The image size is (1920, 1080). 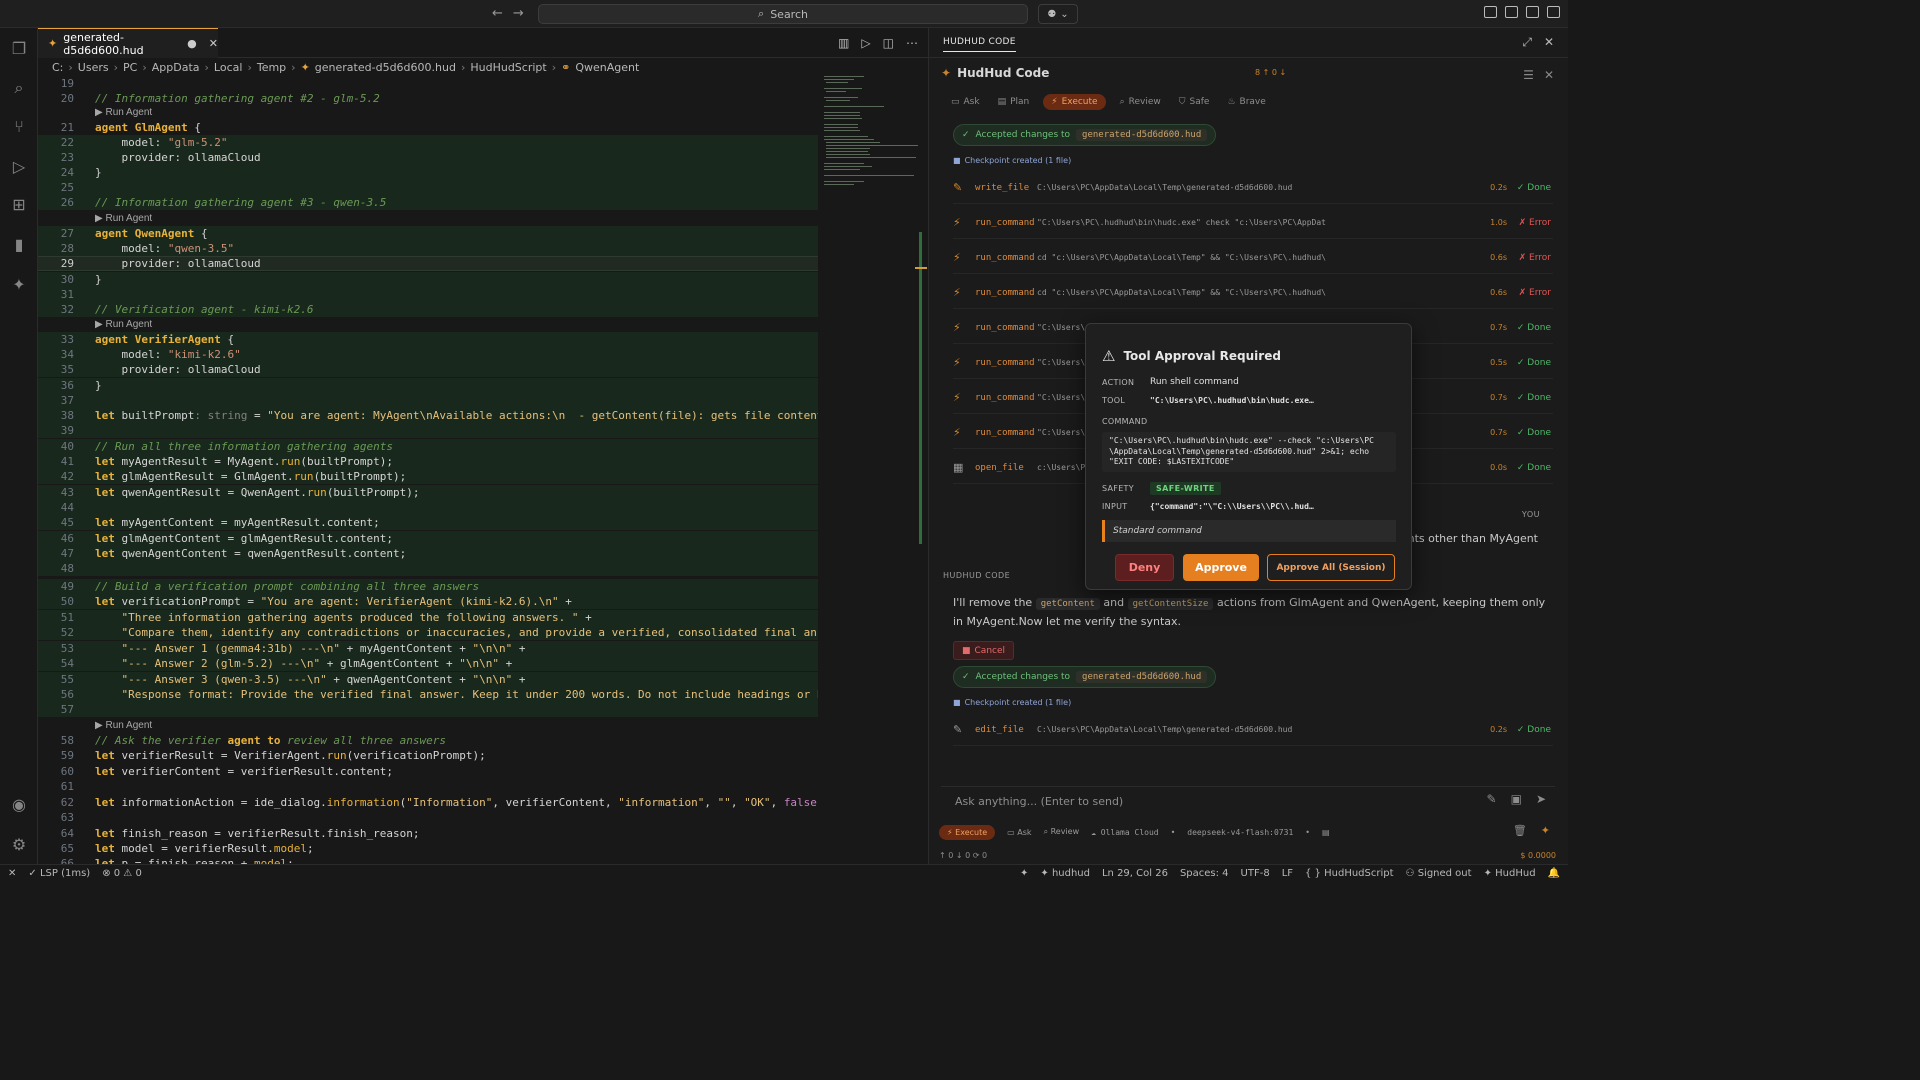 I want to click on cursor-position: Ln 29, Col 26, so click(x=1135, y=873).